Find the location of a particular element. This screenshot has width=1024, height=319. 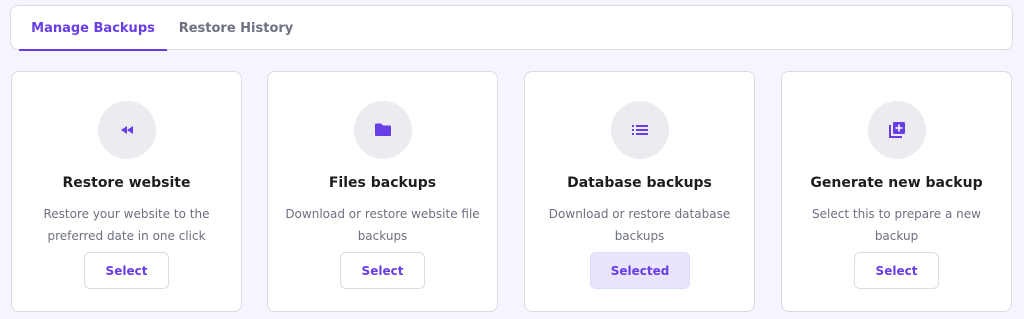

select-generate-backup-button: Select is located at coordinates (896, 270).